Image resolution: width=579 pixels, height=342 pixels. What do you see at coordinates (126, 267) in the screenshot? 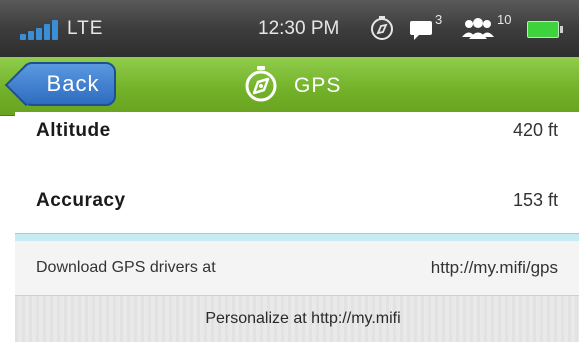
I see `driver-download-label: Download GPS drivers at` at bounding box center [126, 267].